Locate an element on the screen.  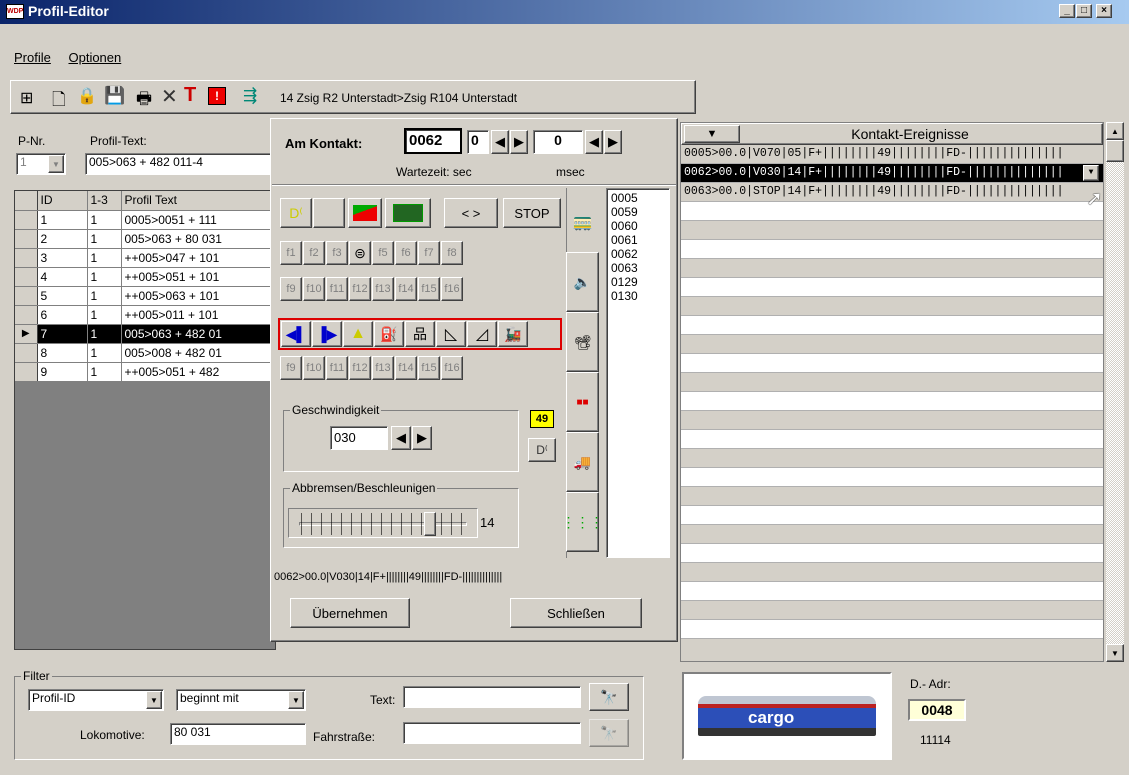
sound-icon: 🔈 is located at coordinates (582, 282).